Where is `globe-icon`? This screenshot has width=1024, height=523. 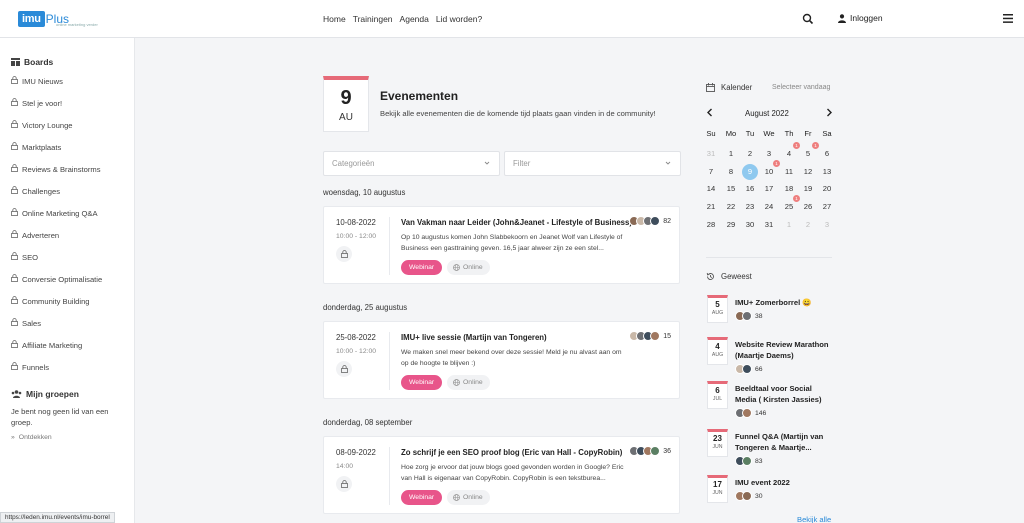 globe-icon is located at coordinates (456, 382).